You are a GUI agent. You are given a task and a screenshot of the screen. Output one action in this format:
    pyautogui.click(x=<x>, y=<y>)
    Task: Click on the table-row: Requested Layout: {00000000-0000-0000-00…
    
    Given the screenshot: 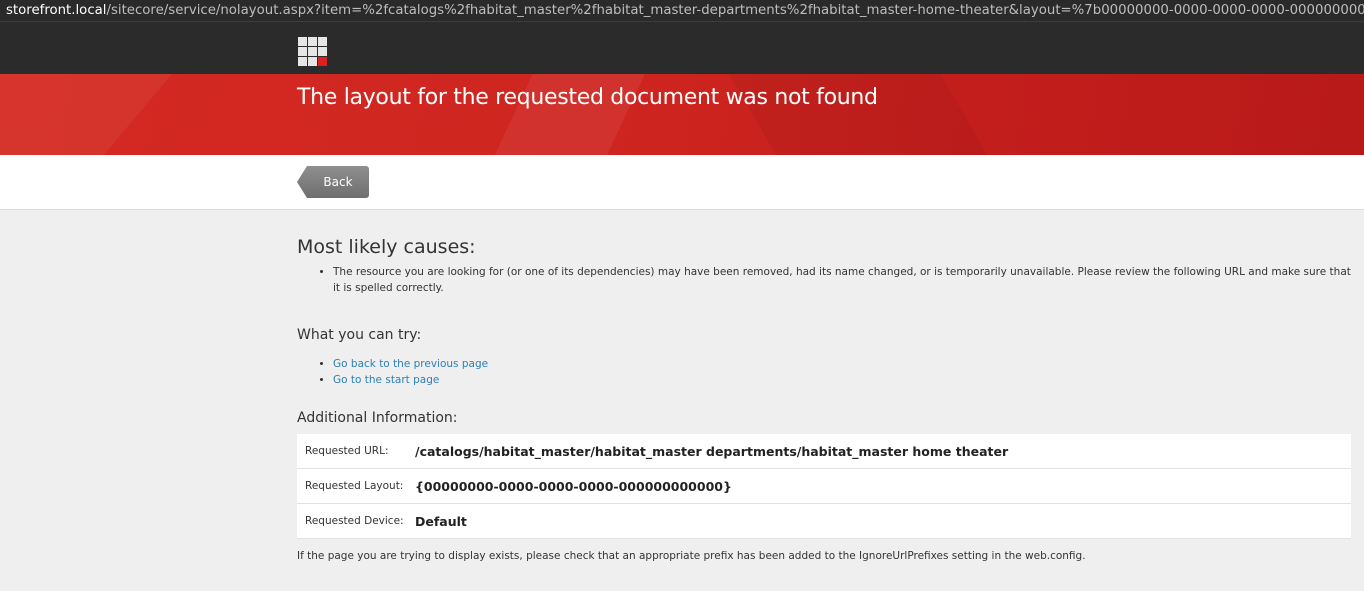 What is the action you would take?
    pyautogui.click(x=824, y=486)
    